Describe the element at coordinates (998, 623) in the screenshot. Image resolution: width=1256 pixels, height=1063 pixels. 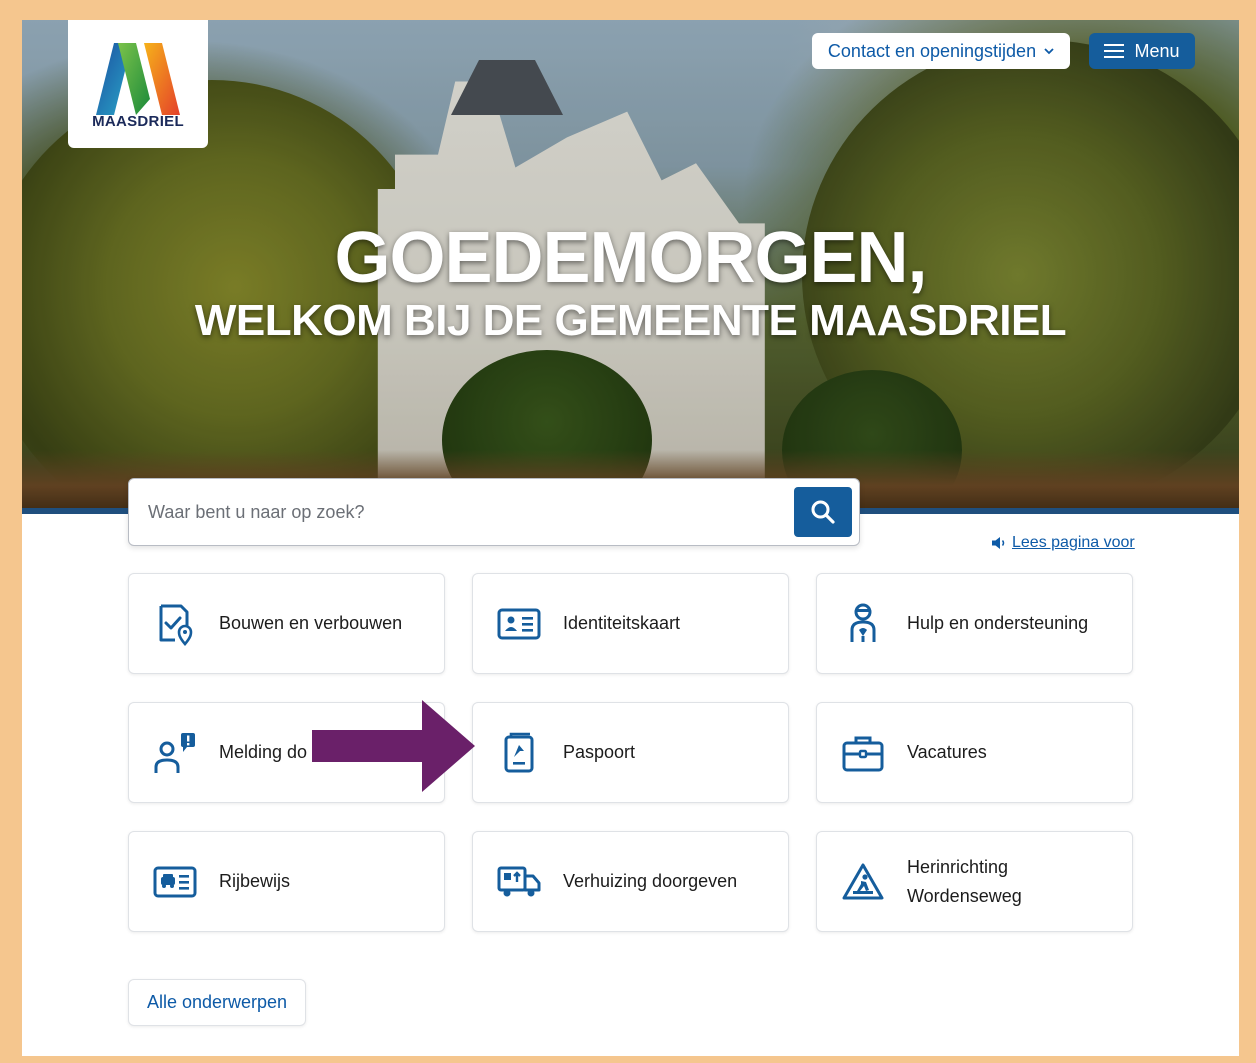
I see `topic-label: Hulp en ondersteuning` at that location.